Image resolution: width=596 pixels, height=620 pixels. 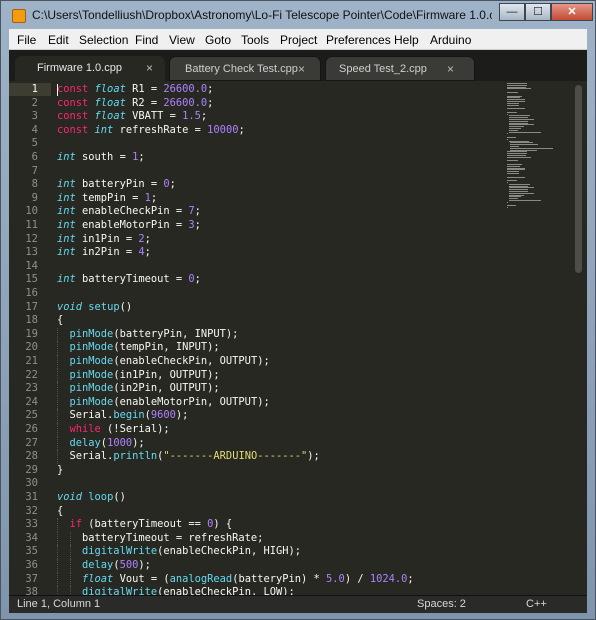 I want to click on code-line: int batteryTimeout = 0;, so click(x=129, y=280).